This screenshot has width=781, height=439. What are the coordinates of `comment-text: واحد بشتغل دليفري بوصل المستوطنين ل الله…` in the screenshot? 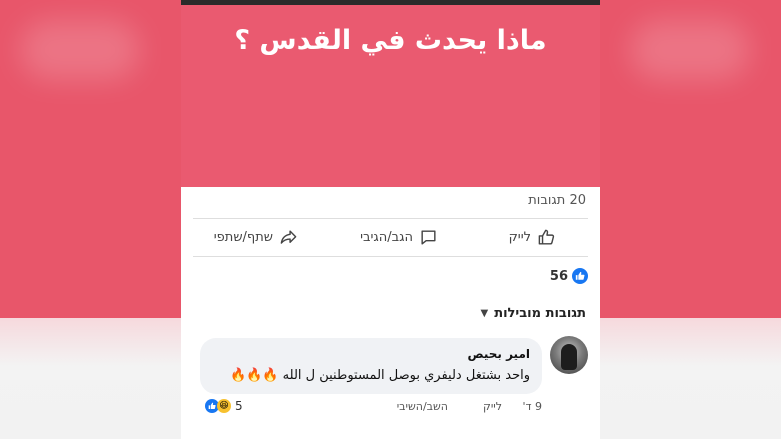 It's located at (379, 375).